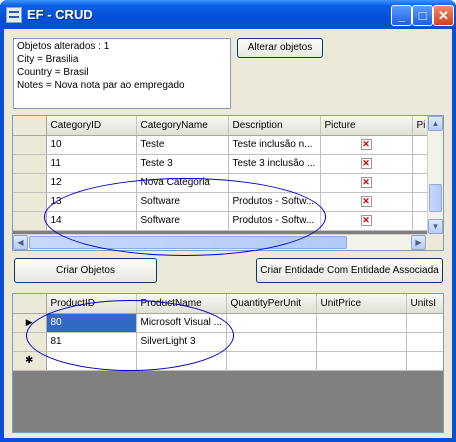 This screenshot has height=442, width=456. I want to click on textbox-line: Objetos alterados : 1, so click(63, 46).